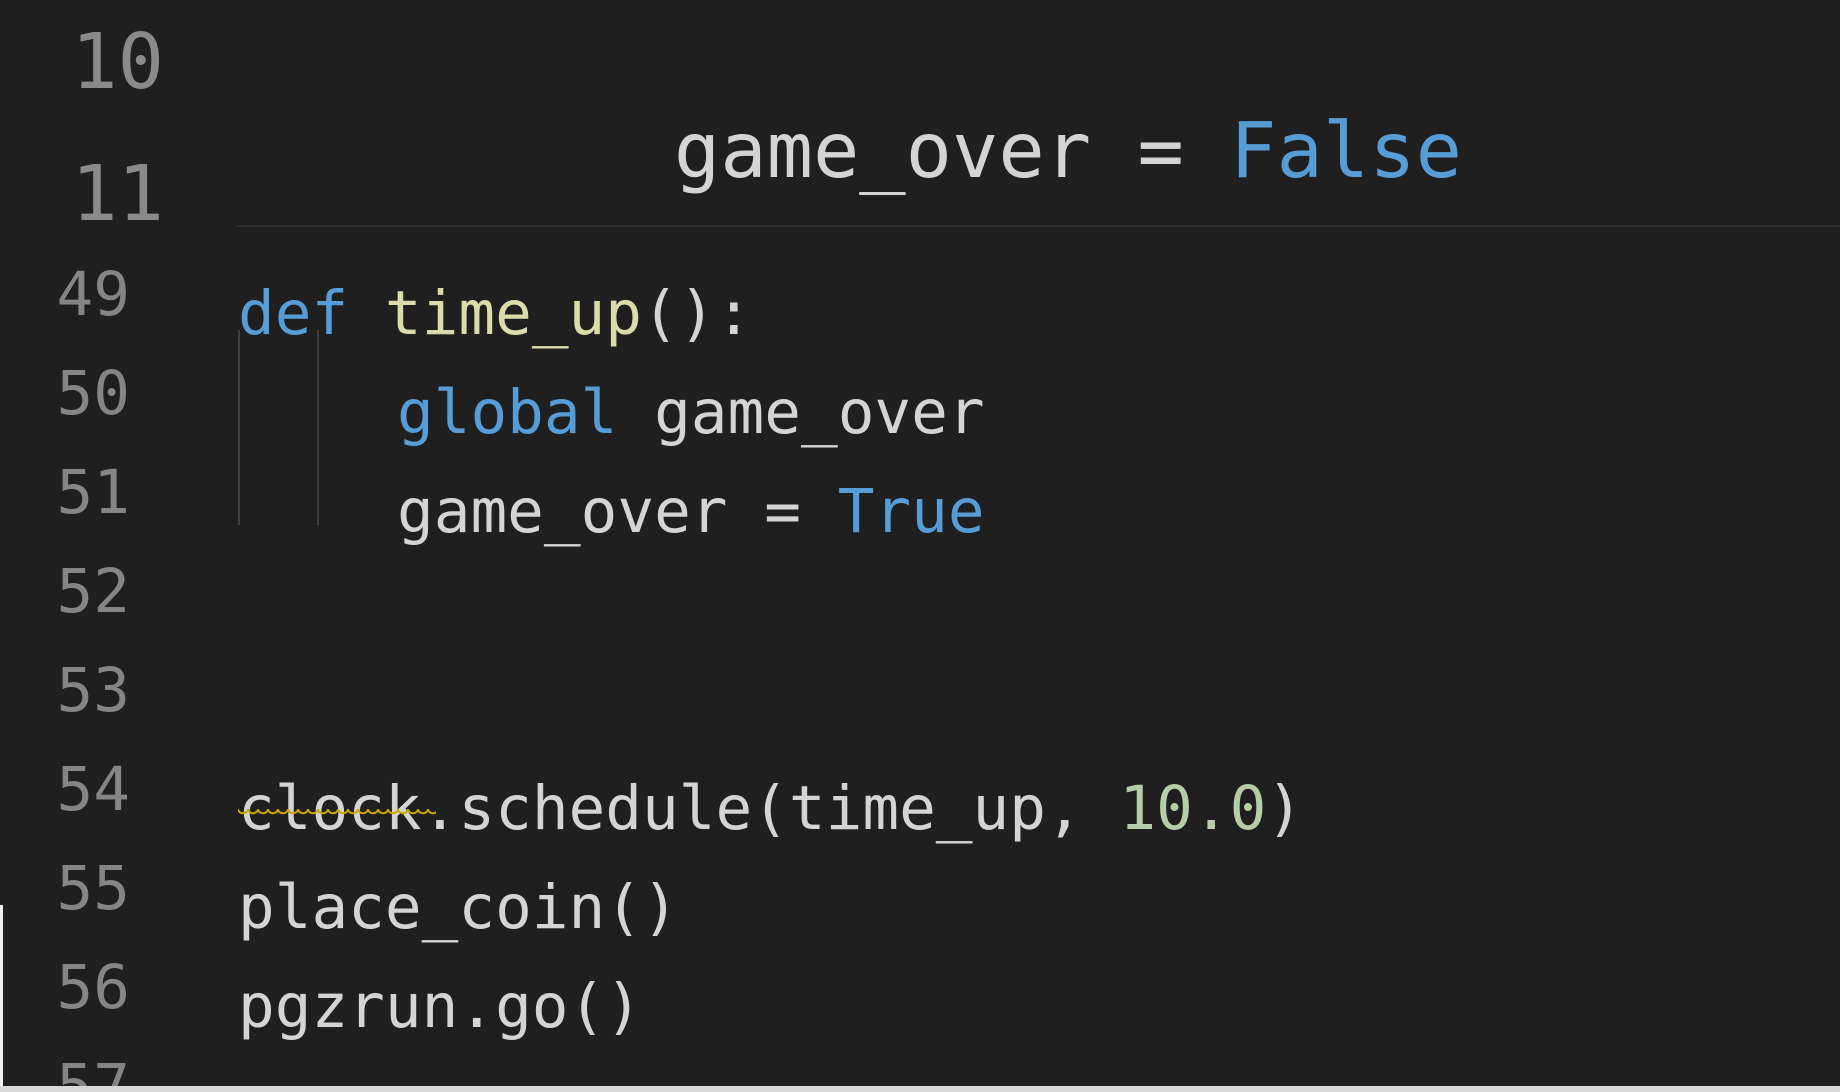 This screenshot has height=1092, width=1840. I want to click on bottom-border, so click(920, 1089).